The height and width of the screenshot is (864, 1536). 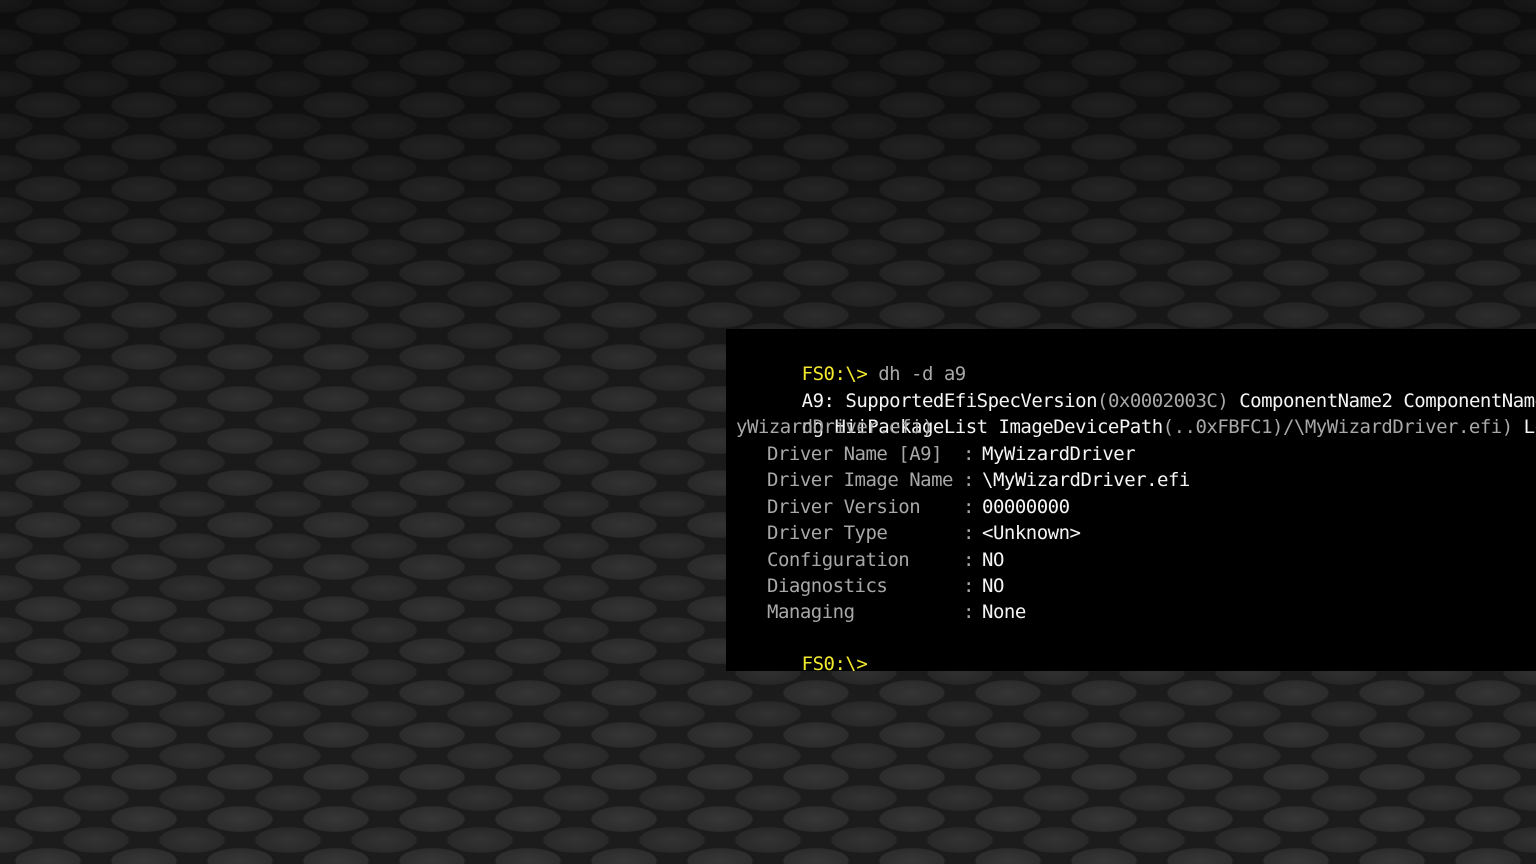 I want to click on driver-field-row: Driver Version:00000000, so click(x=1131, y=507).